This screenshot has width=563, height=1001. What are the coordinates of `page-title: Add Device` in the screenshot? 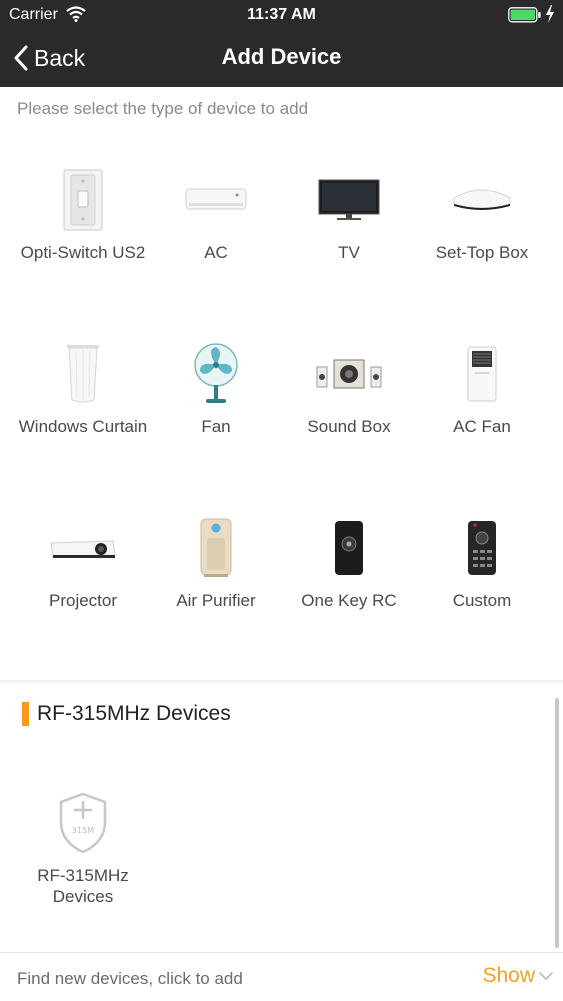 It's located at (281, 56).